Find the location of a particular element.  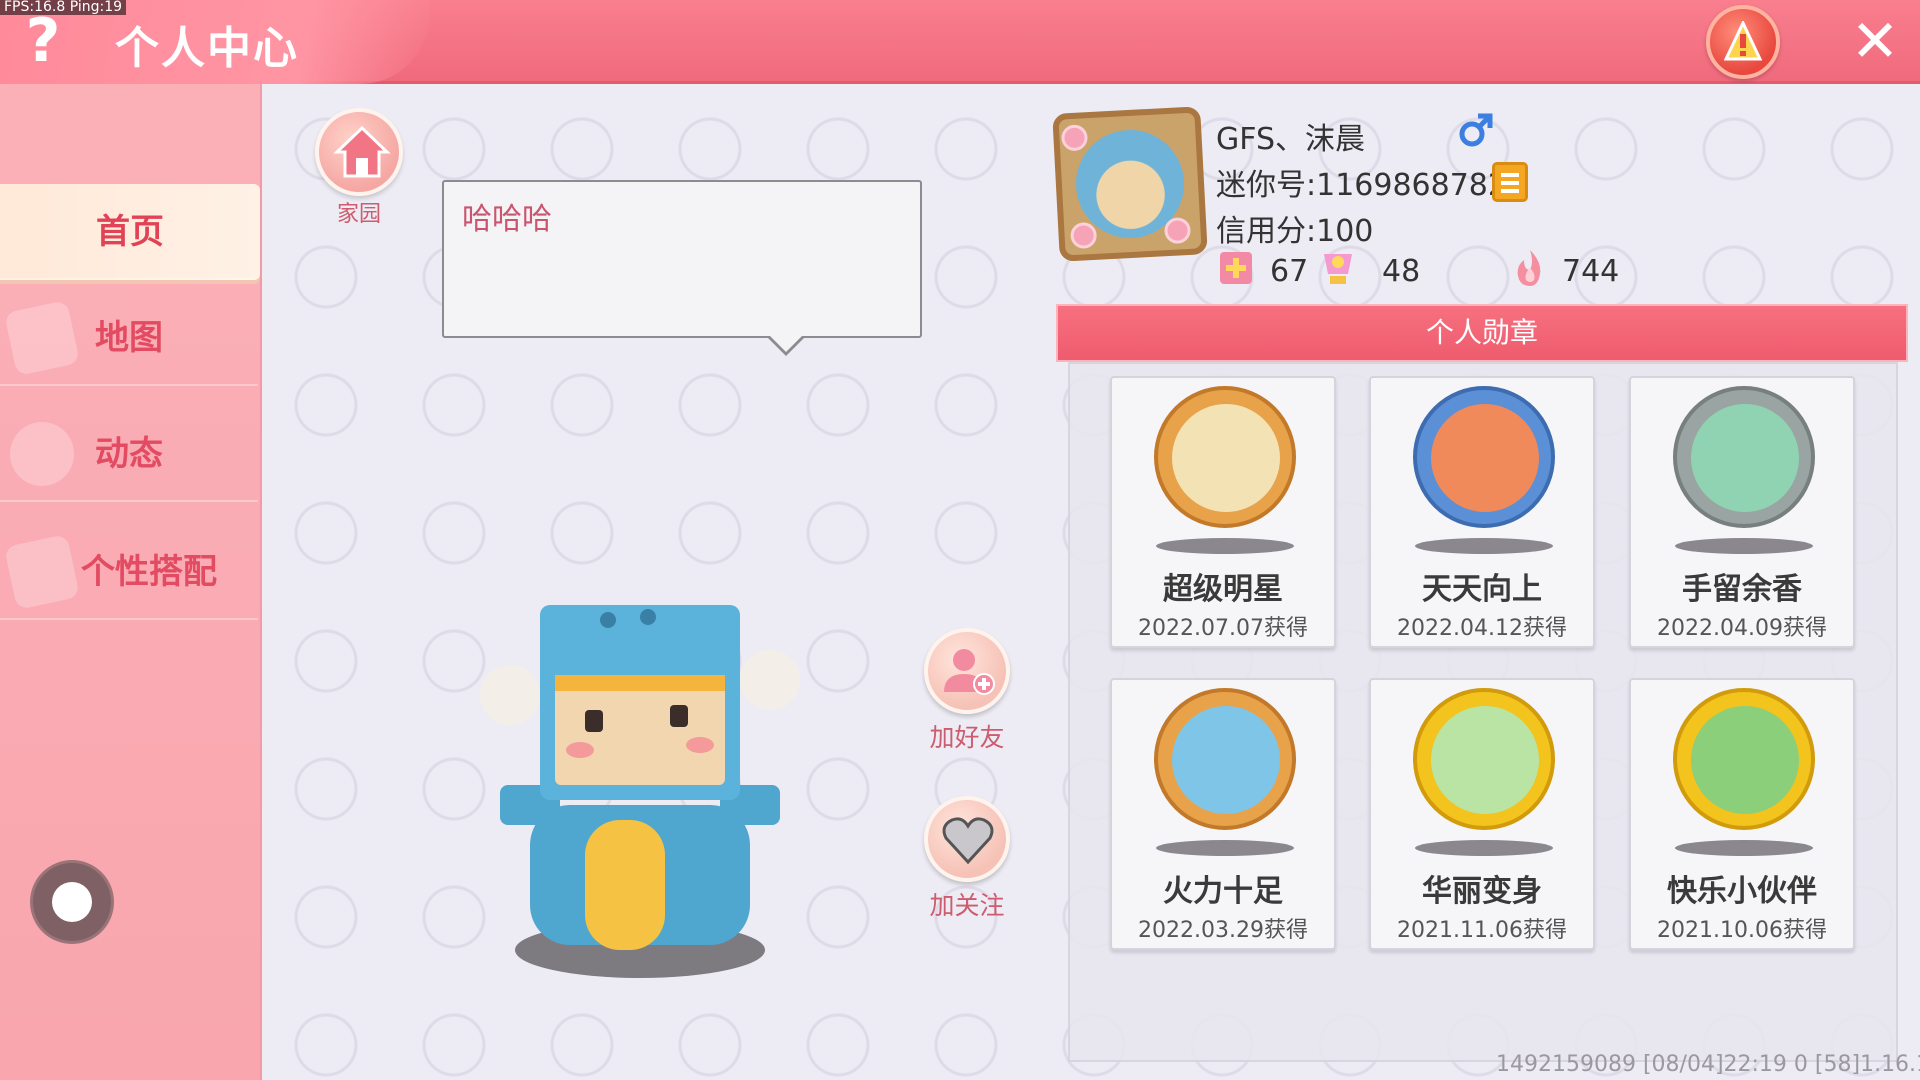

fps-readout: FPS:16.8 Ping:19 is located at coordinates (63, 7).